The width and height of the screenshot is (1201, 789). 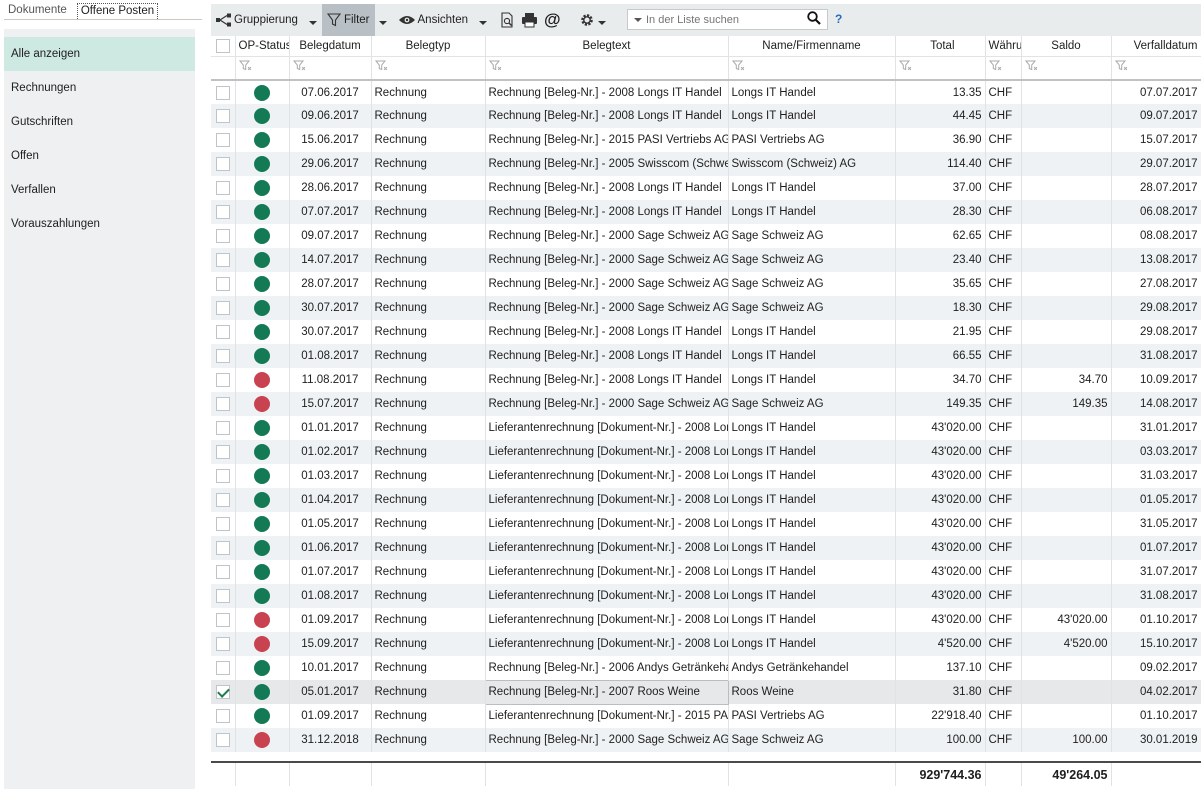 I want to click on nav-item-vorauszahlungen: Vorauszahlungen, so click(x=99, y=224).